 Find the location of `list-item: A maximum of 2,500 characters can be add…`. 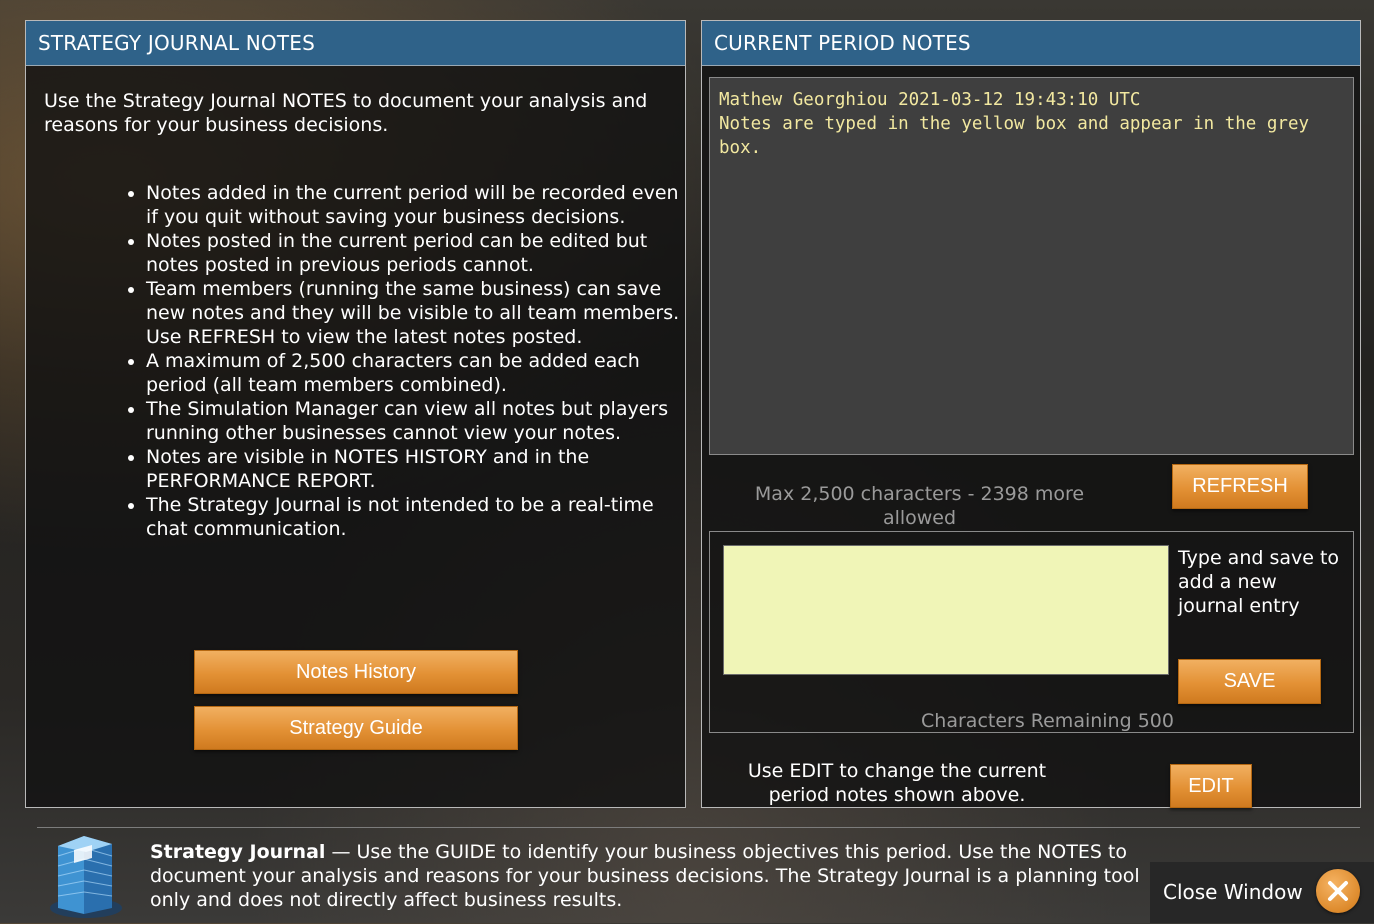

list-item: A maximum of 2,500 characters can be add… is located at coordinates (421, 373).